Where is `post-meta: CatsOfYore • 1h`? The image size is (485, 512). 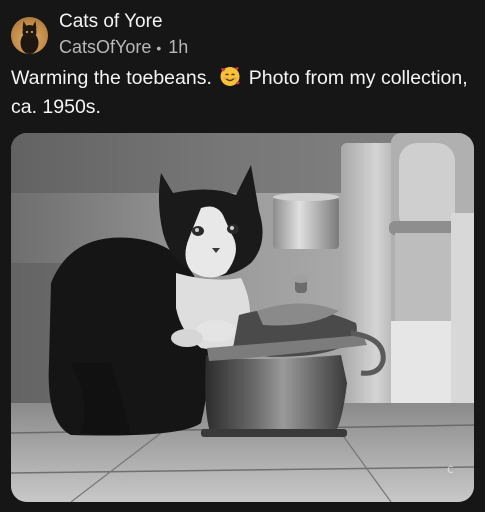 post-meta: CatsOfYore • 1h is located at coordinates (123, 47).